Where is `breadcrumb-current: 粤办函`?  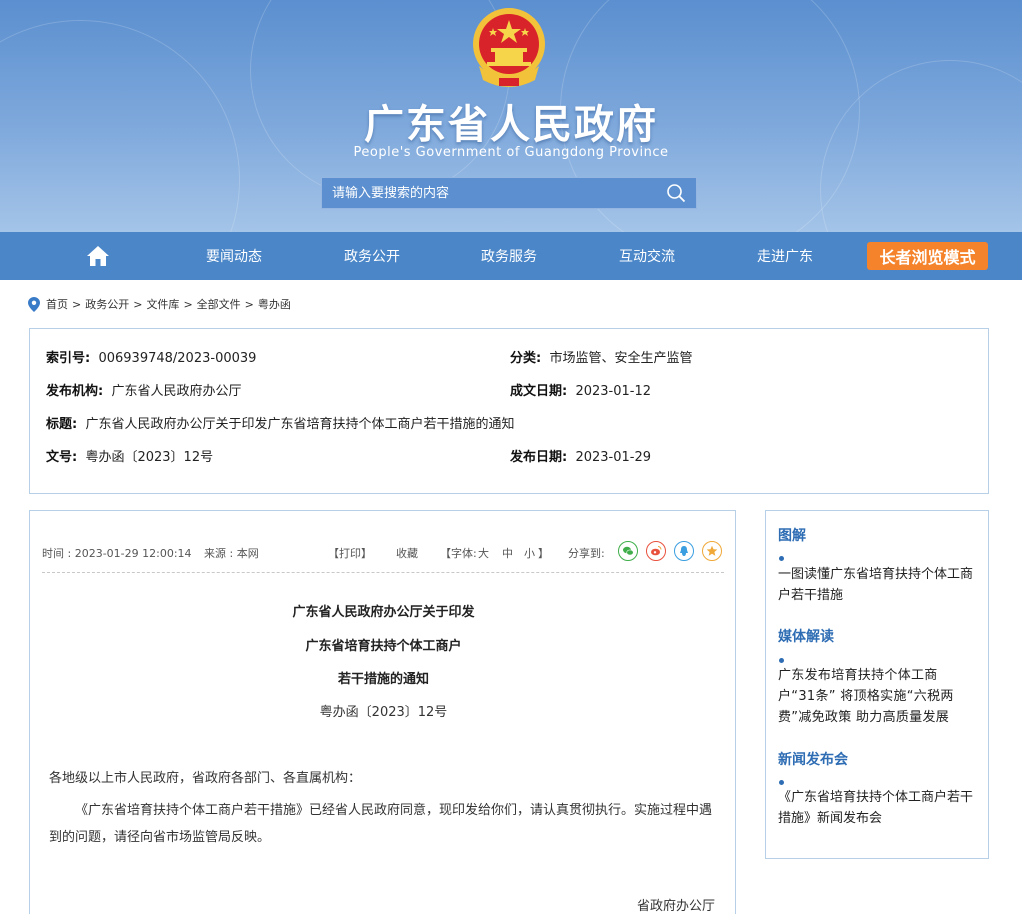 breadcrumb-current: 粤办函 is located at coordinates (274, 304).